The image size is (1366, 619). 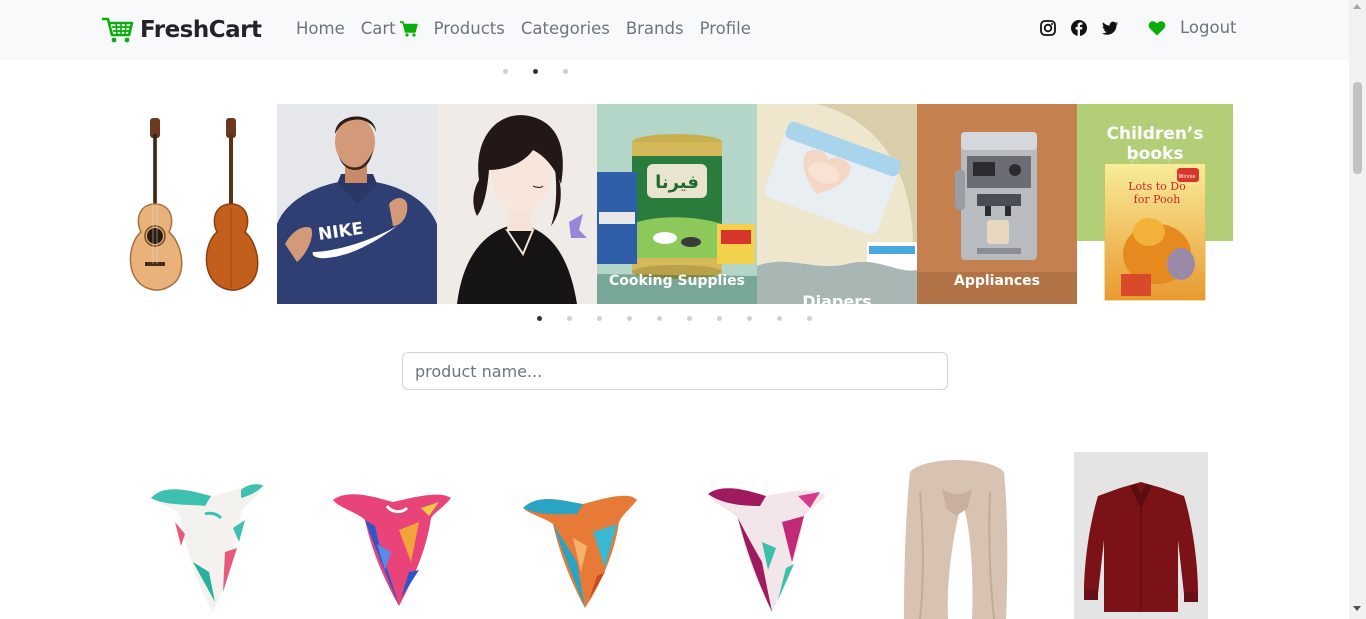 What do you see at coordinates (1208, 27) in the screenshot?
I see `logout-link: Logout` at bounding box center [1208, 27].